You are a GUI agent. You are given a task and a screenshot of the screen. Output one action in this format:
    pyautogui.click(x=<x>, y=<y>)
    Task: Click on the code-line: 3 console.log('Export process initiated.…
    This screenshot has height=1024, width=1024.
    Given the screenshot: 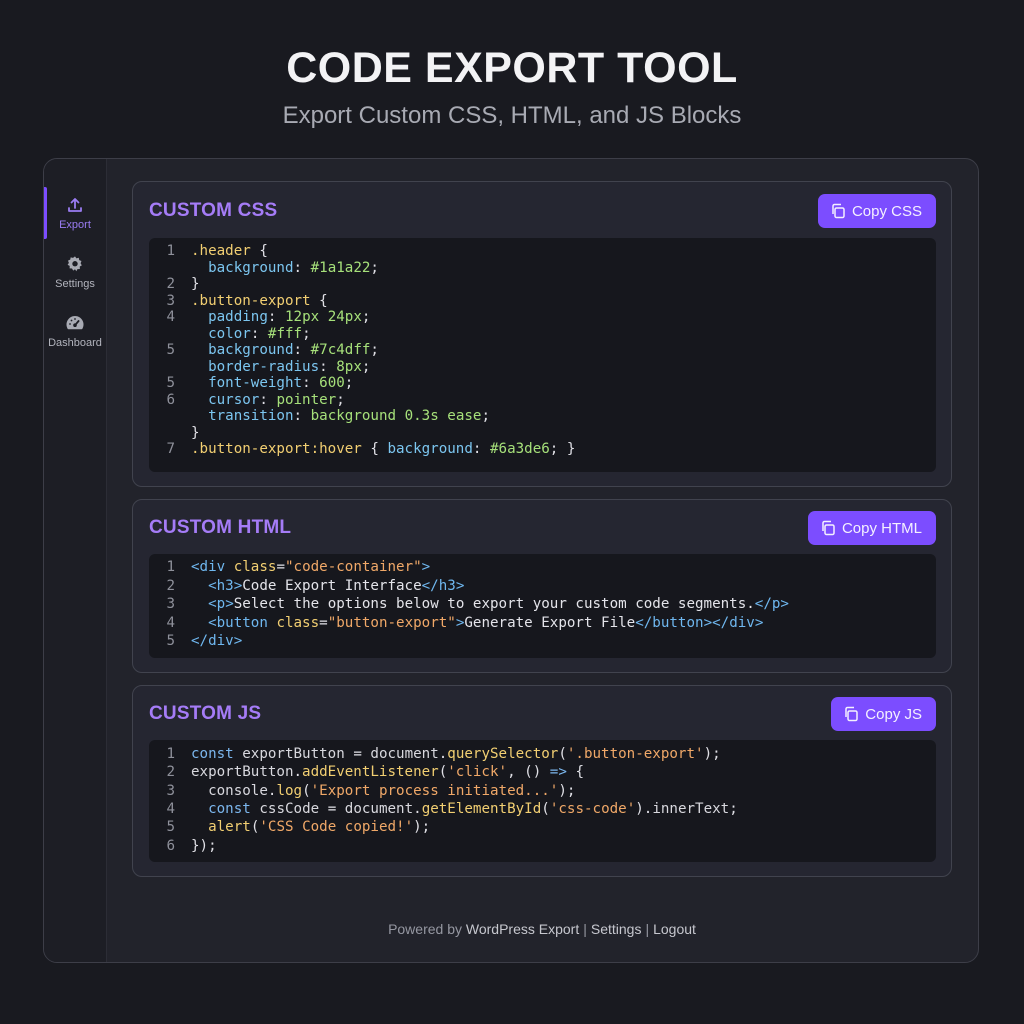 What is the action you would take?
    pyautogui.click(x=542, y=791)
    